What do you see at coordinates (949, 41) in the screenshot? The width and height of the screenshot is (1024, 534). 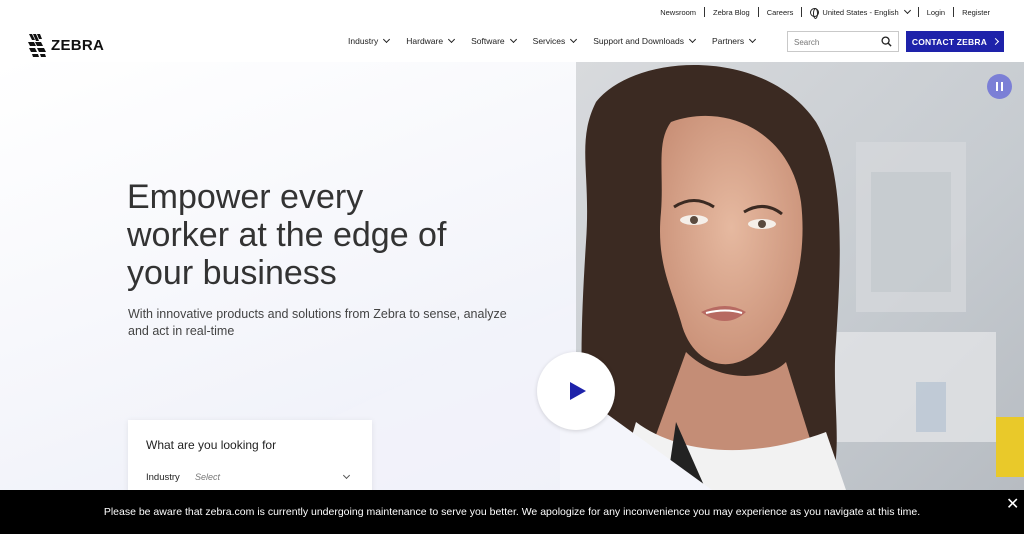 I see `contact-label: CONTACT ZEBRA` at bounding box center [949, 41].